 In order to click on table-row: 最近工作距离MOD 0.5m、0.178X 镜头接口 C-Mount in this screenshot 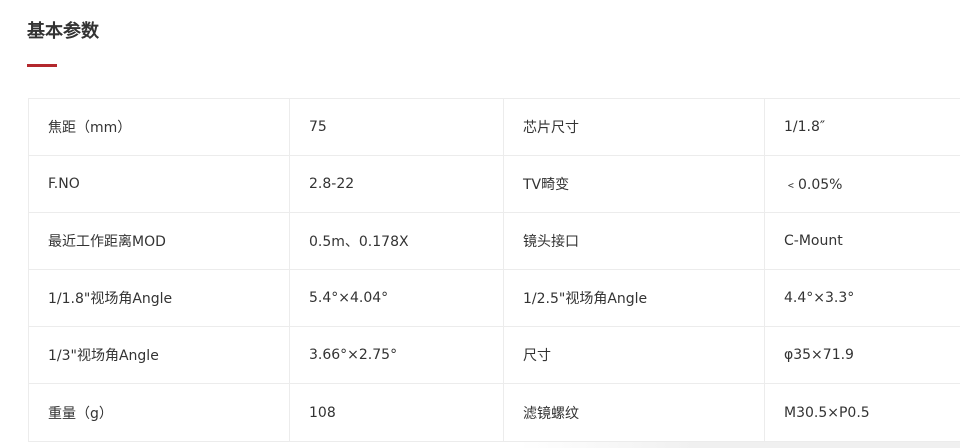, I will do `click(494, 241)`.